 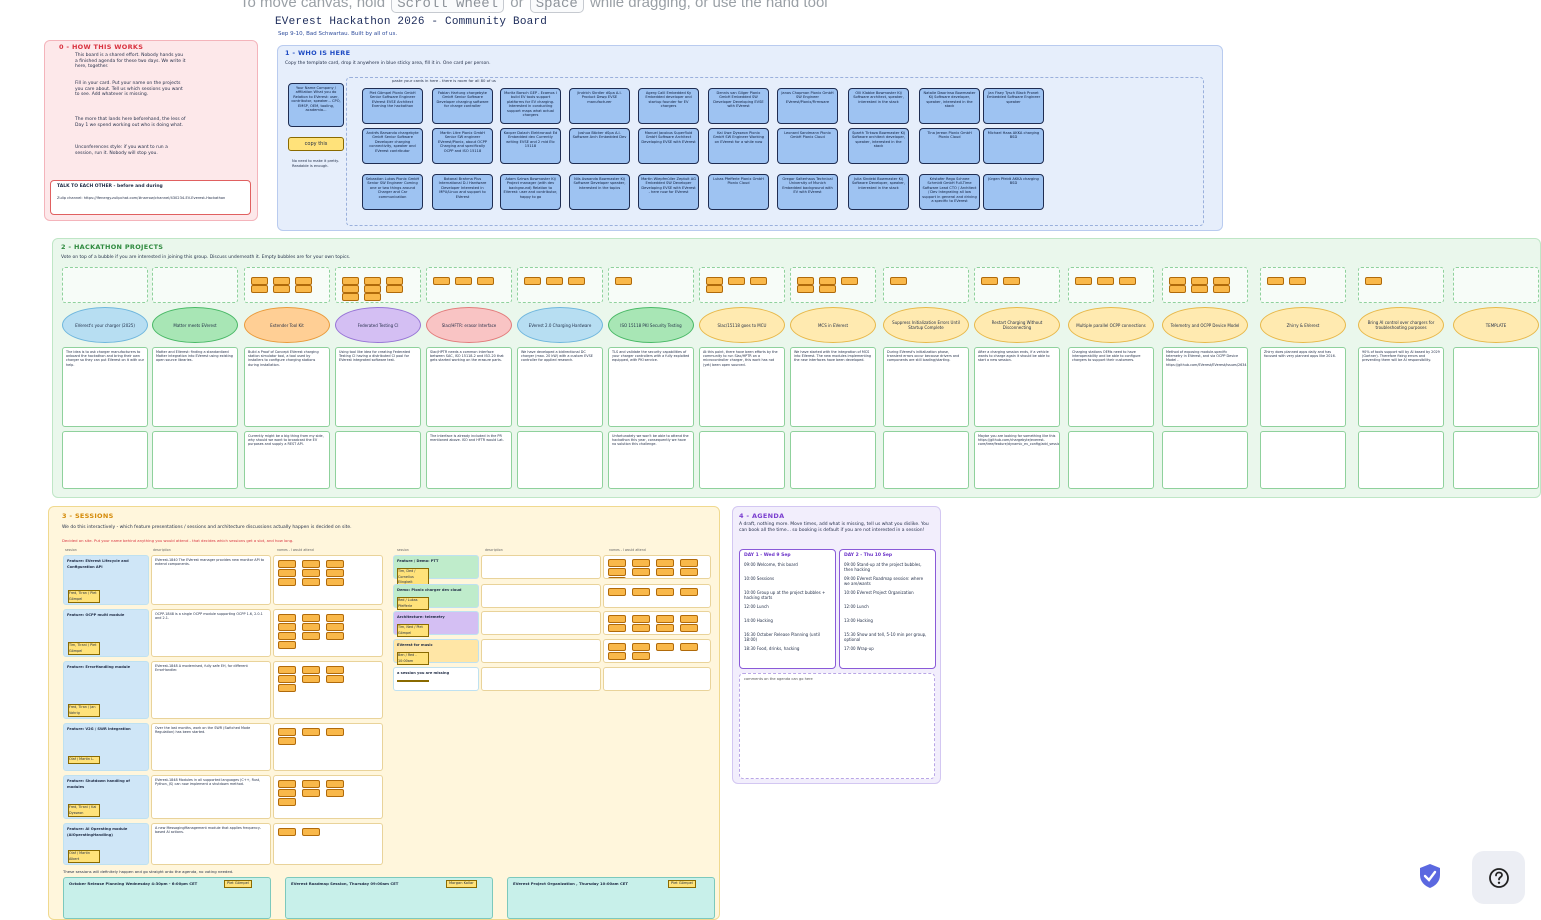 What do you see at coordinates (837, 726) in the screenshot?
I see `agenda-comments-area: comments on the agenda can go here` at bounding box center [837, 726].